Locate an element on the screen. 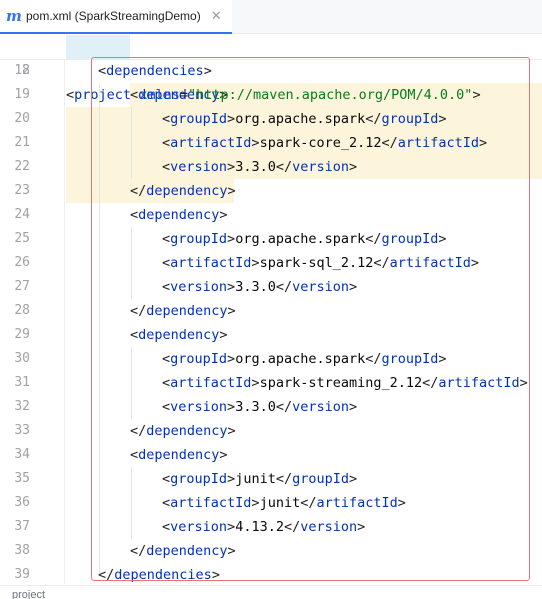 The height and width of the screenshot is (599, 542). line-number: 31 is located at coordinates (22, 382).